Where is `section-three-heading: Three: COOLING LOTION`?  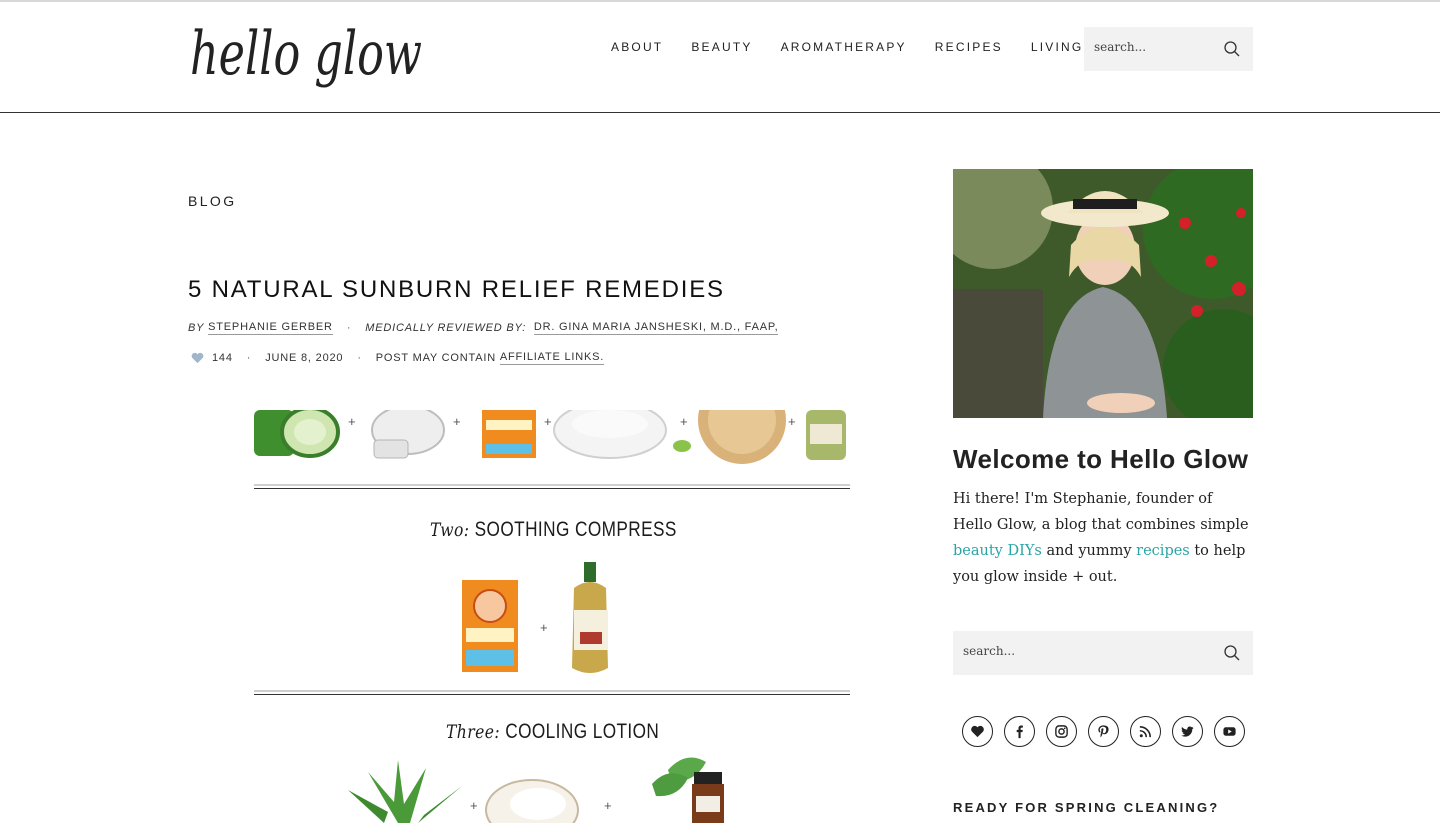
section-three-heading: Three: COOLING LOTION is located at coordinates (552, 732).